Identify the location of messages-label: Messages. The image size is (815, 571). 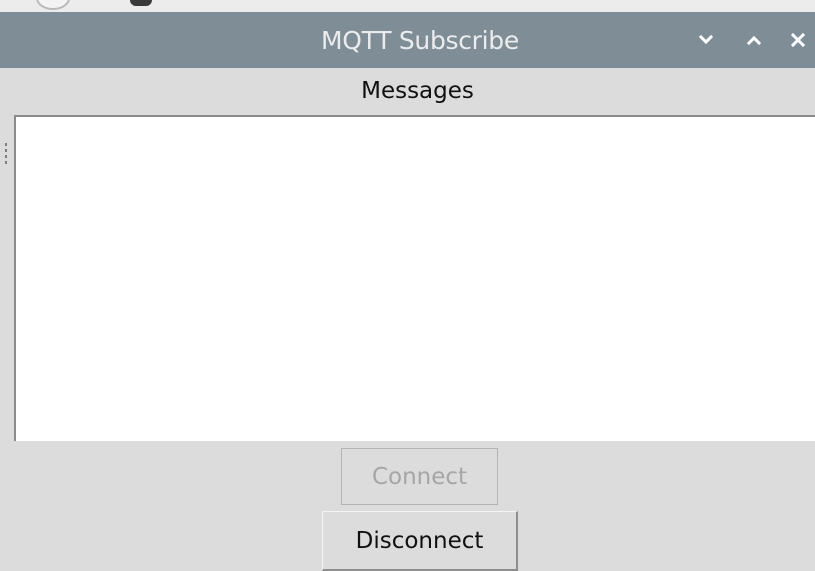
(417, 91).